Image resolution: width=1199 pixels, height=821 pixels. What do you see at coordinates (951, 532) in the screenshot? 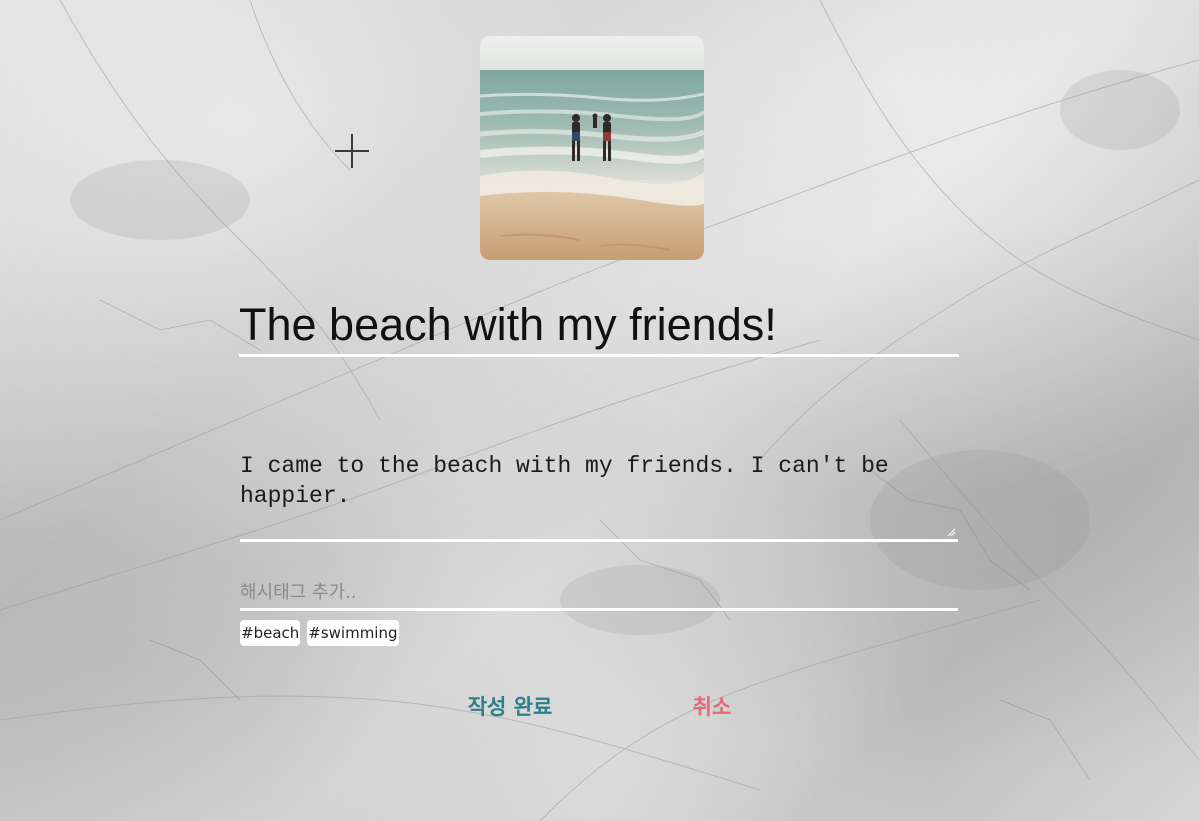
I see `resize-grip-icon` at bounding box center [951, 532].